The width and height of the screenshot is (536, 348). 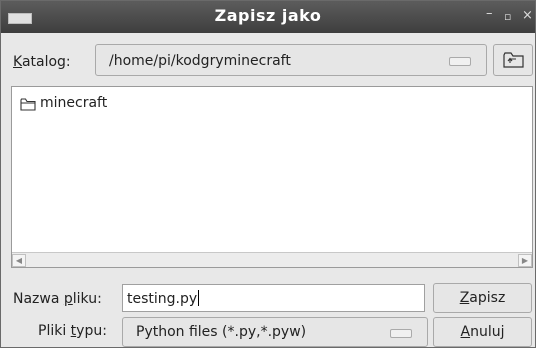 What do you see at coordinates (487, 298) in the screenshot?
I see `save-label: apisz` at bounding box center [487, 298].